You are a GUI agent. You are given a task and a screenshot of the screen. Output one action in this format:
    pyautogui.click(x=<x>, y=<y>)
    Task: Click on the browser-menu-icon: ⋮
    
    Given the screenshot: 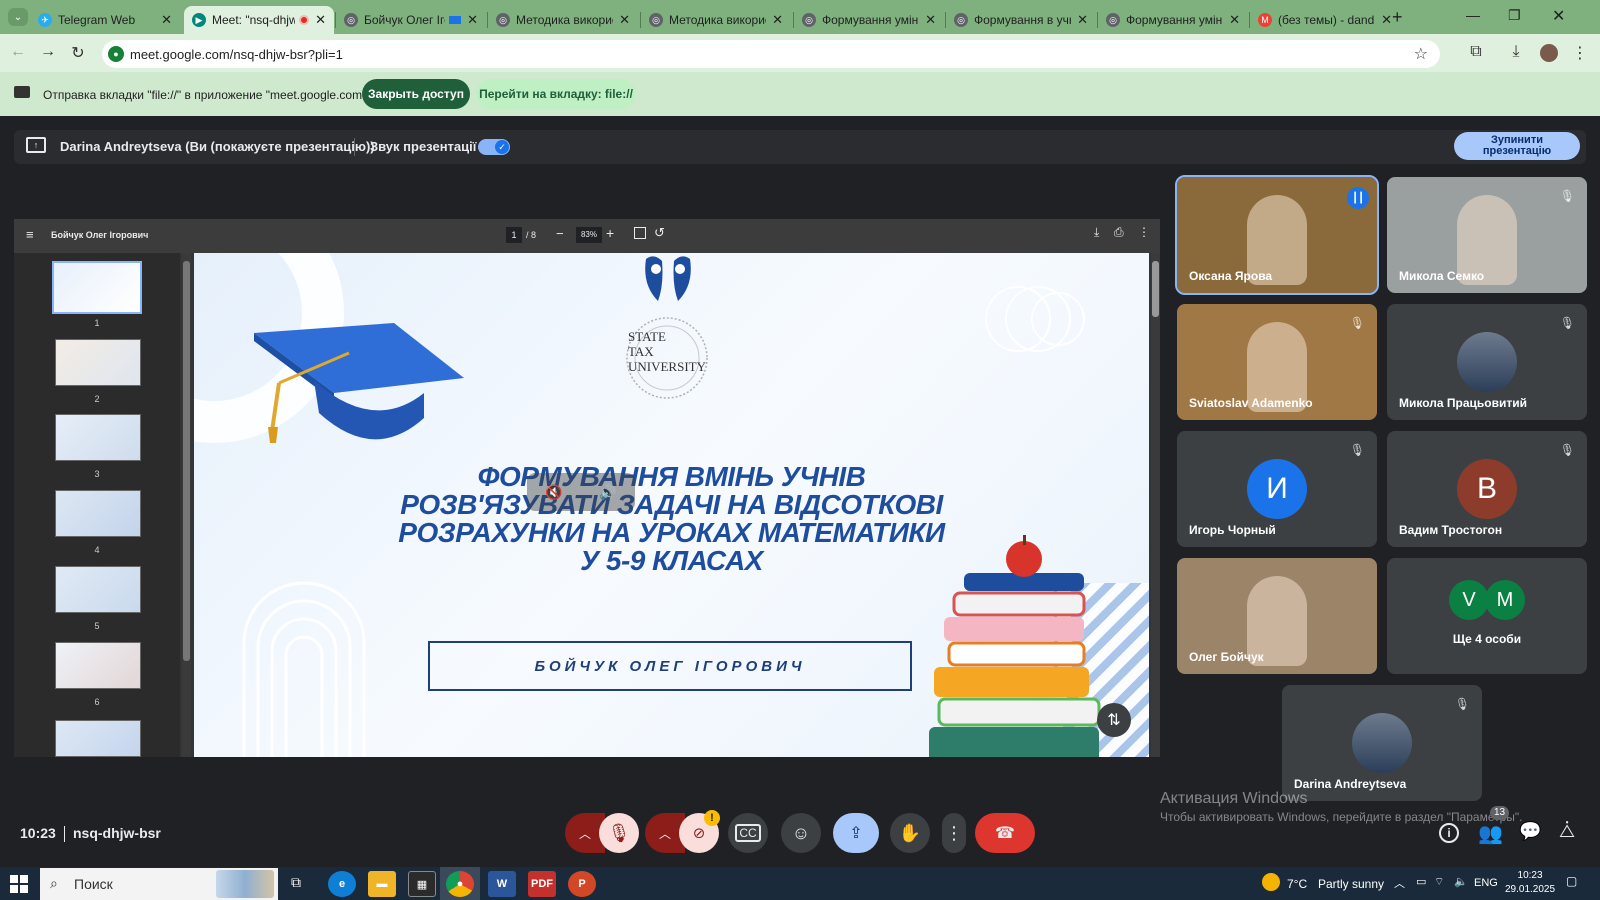 What is the action you would take?
    pyautogui.click(x=1580, y=53)
    